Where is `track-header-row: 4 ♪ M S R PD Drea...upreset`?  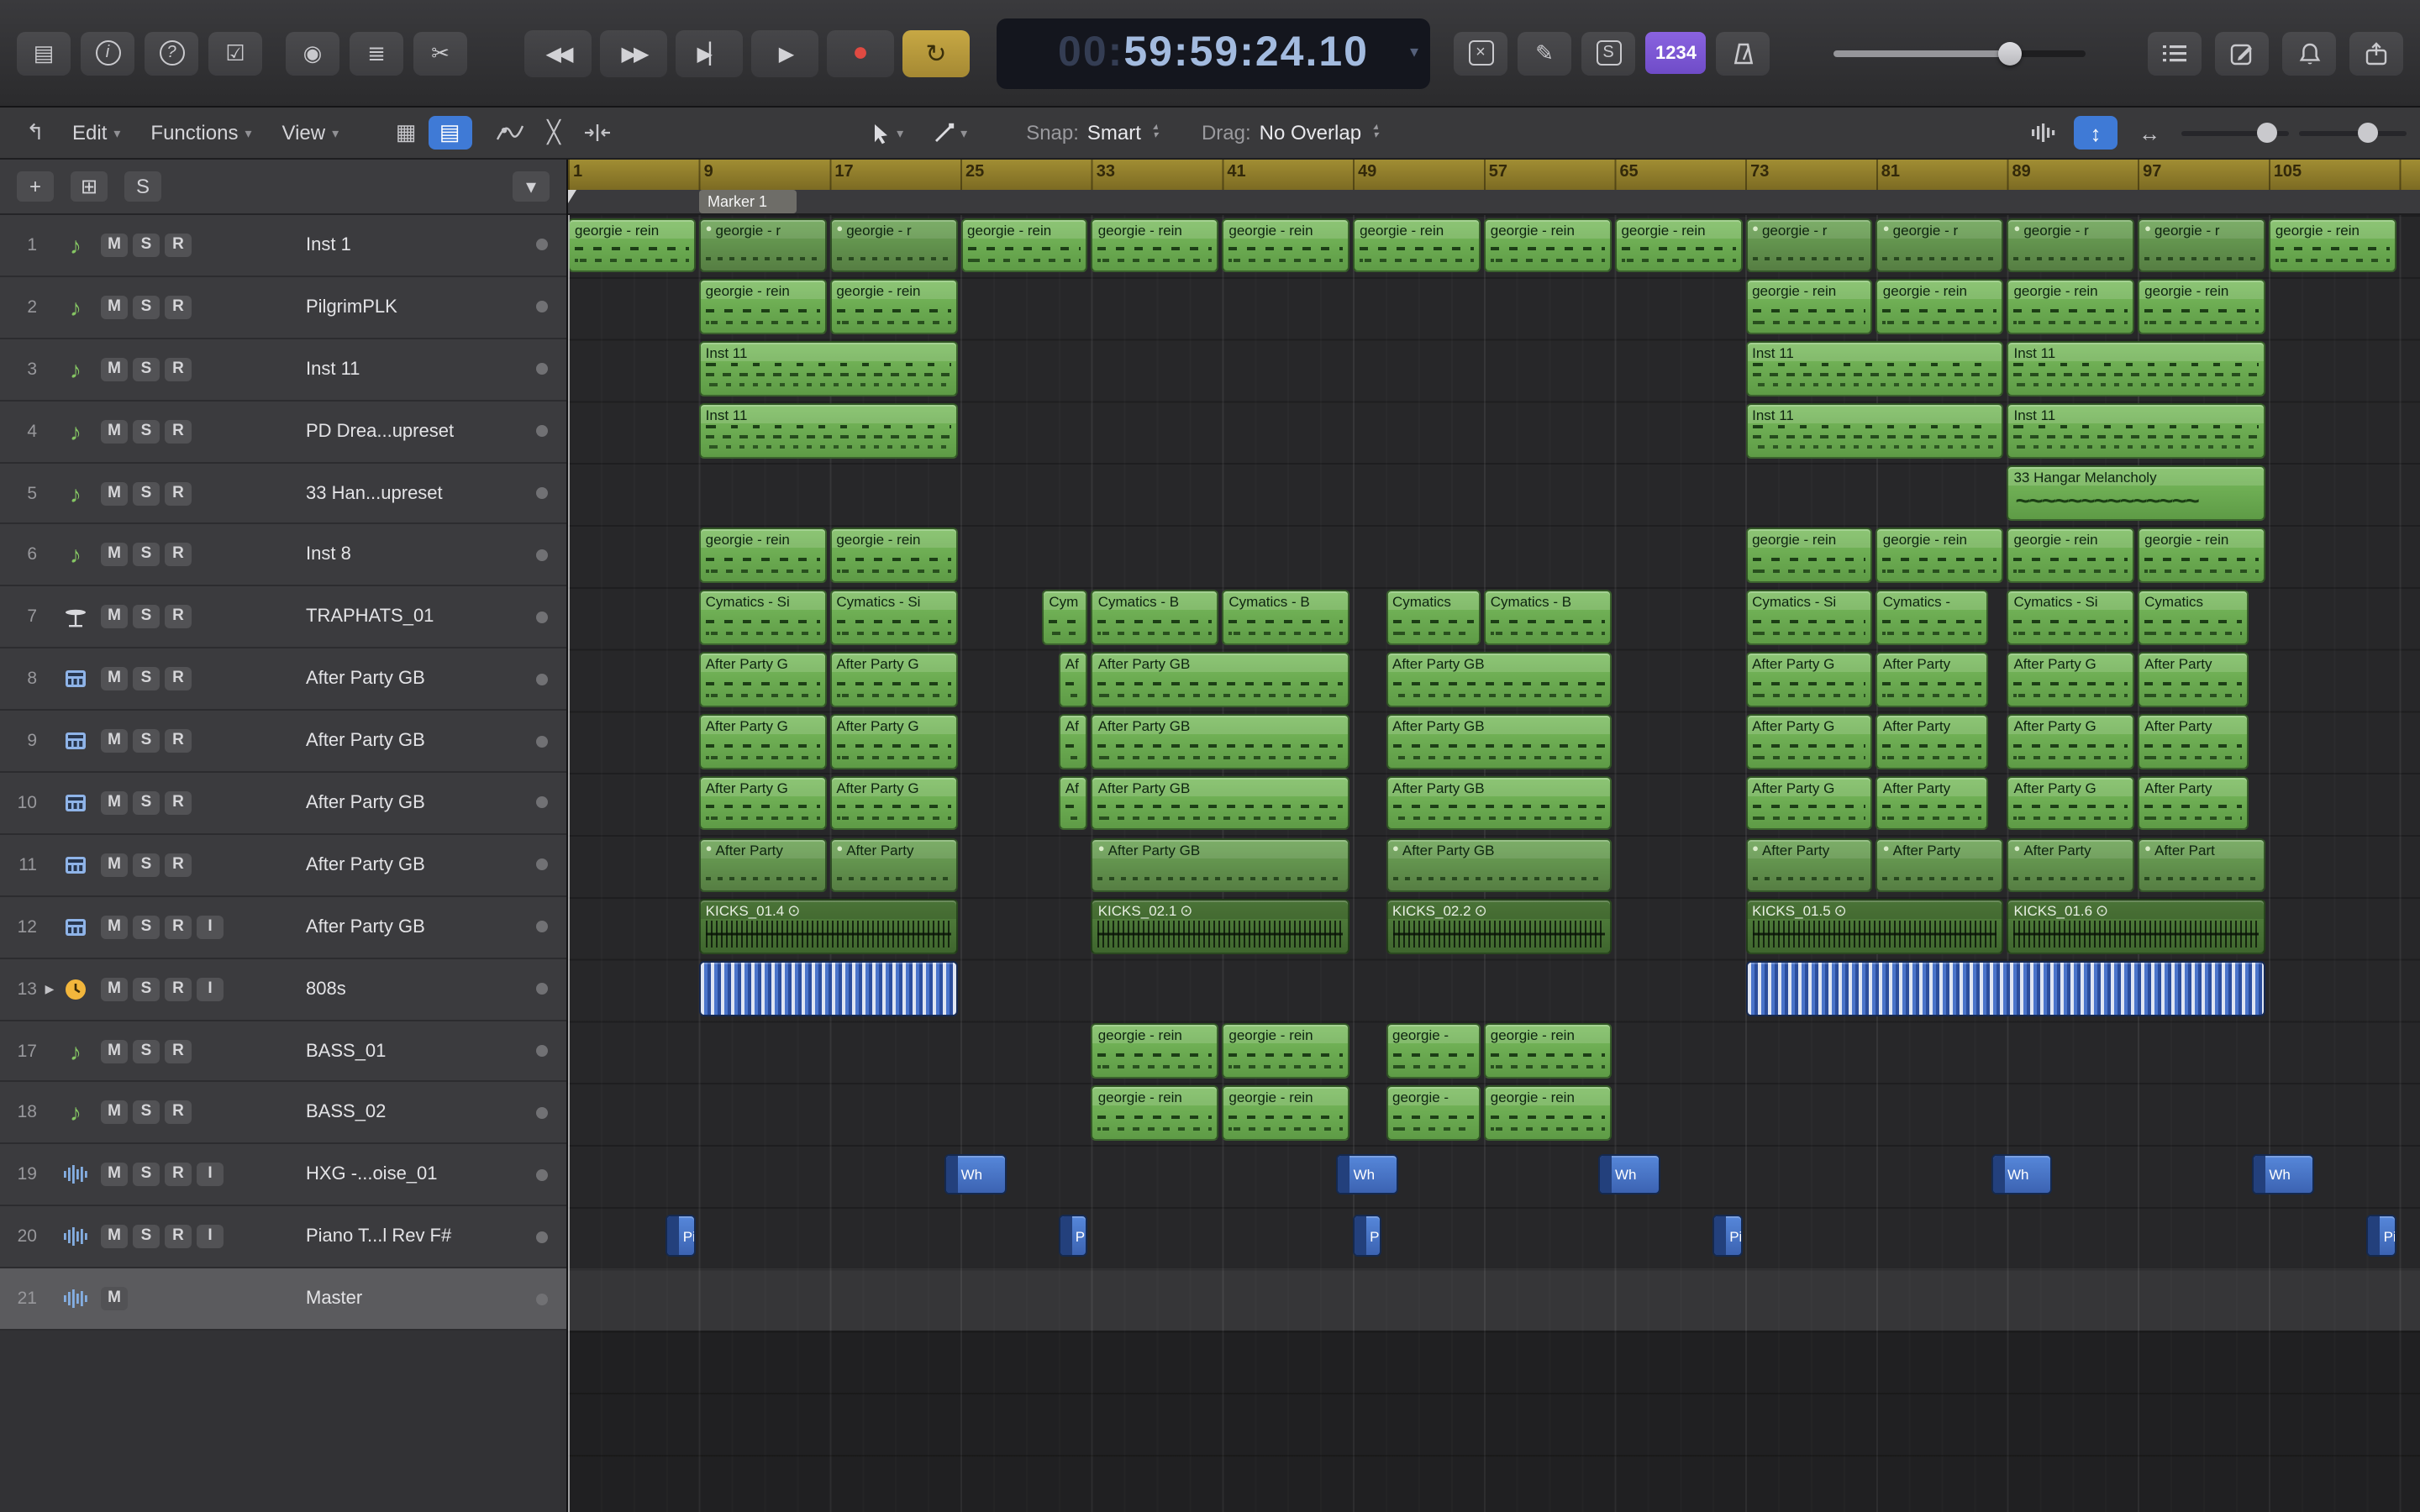 track-header-row: 4 ♪ M S R PD Drea...upreset is located at coordinates (283, 432).